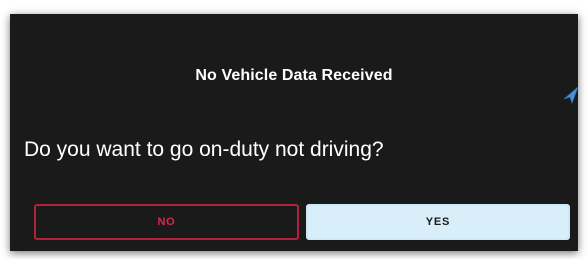 The image size is (588, 259). I want to click on dialog-title: No Vehicle Data Received, so click(294, 75).